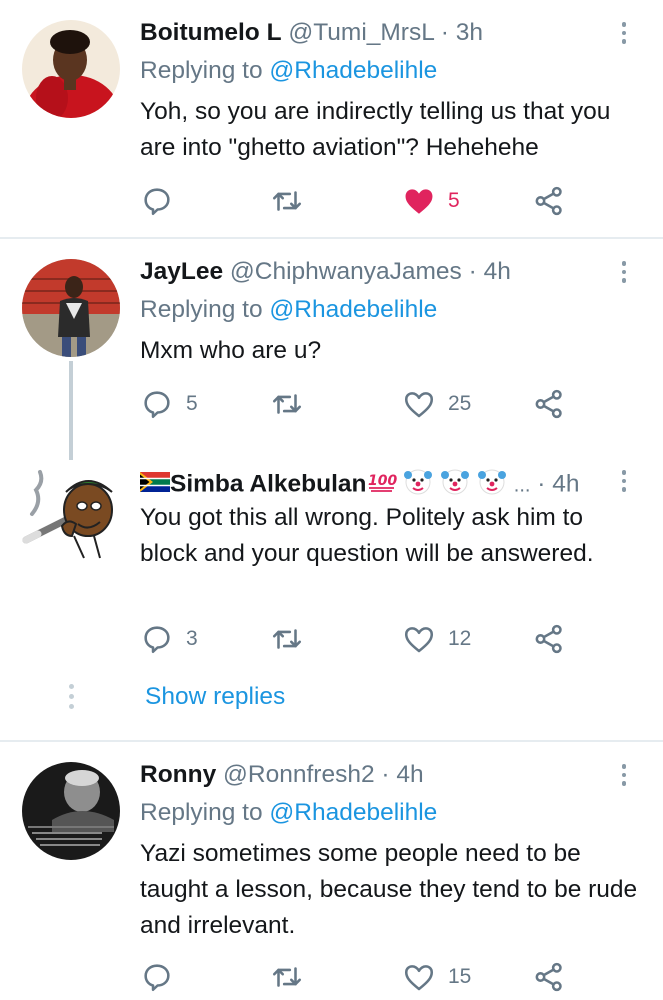 The width and height of the screenshot is (663, 1000). What do you see at coordinates (299, 774) in the screenshot?
I see `author-handle: @Ronnfresh2` at bounding box center [299, 774].